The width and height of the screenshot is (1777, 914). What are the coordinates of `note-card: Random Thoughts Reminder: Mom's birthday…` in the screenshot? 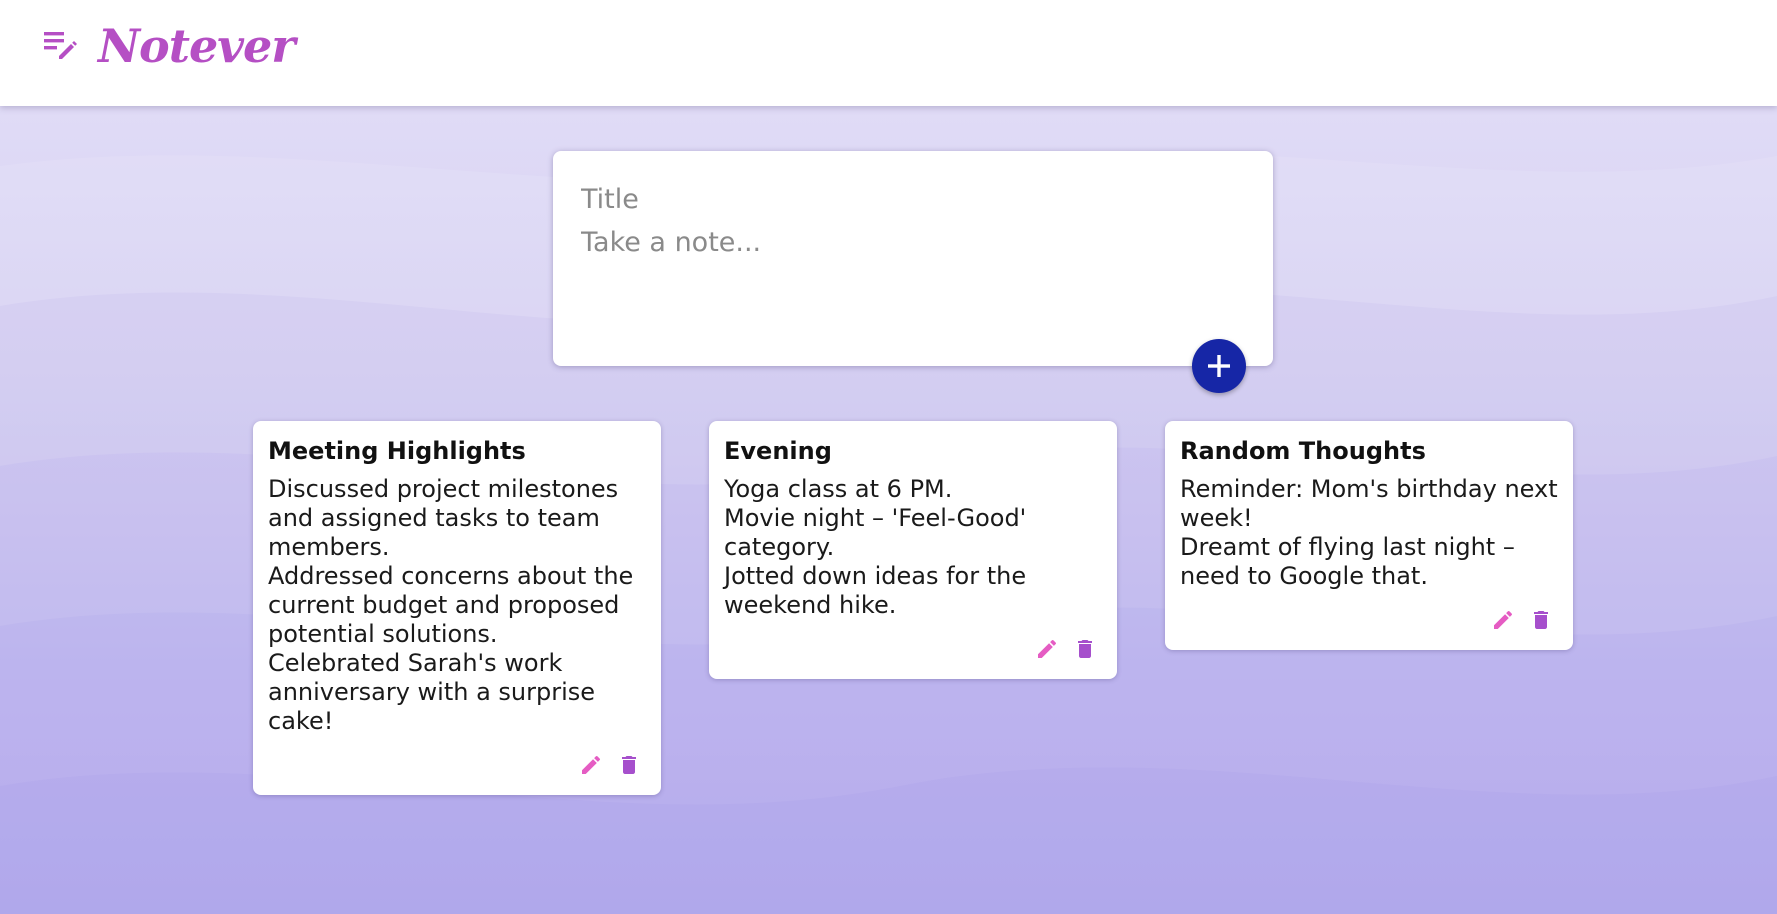 It's located at (1369, 535).